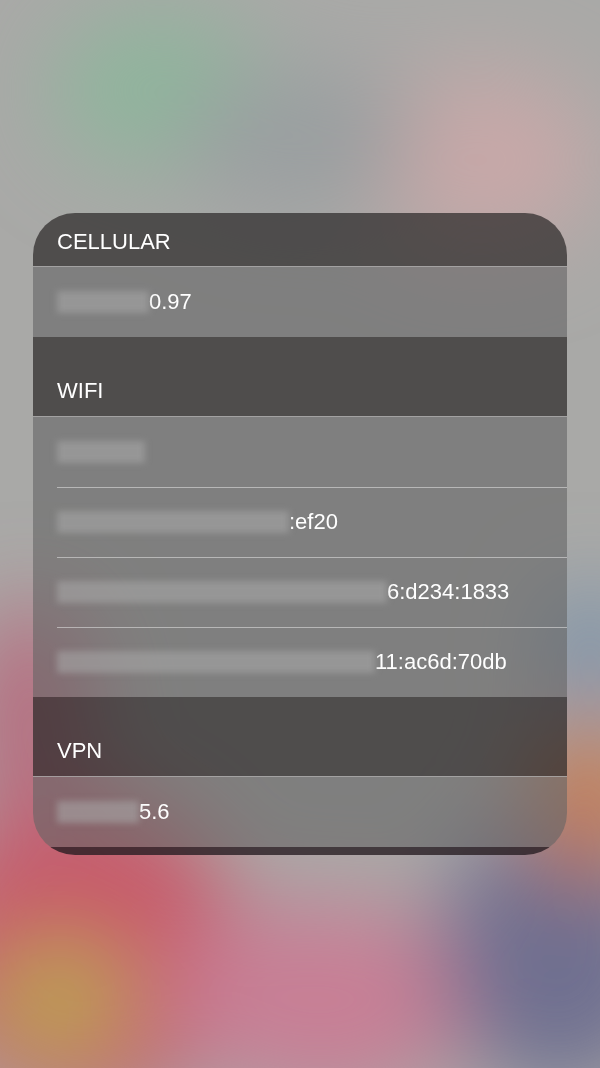 The image size is (600, 1068). I want to click on section-title: VPN, so click(80, 751).